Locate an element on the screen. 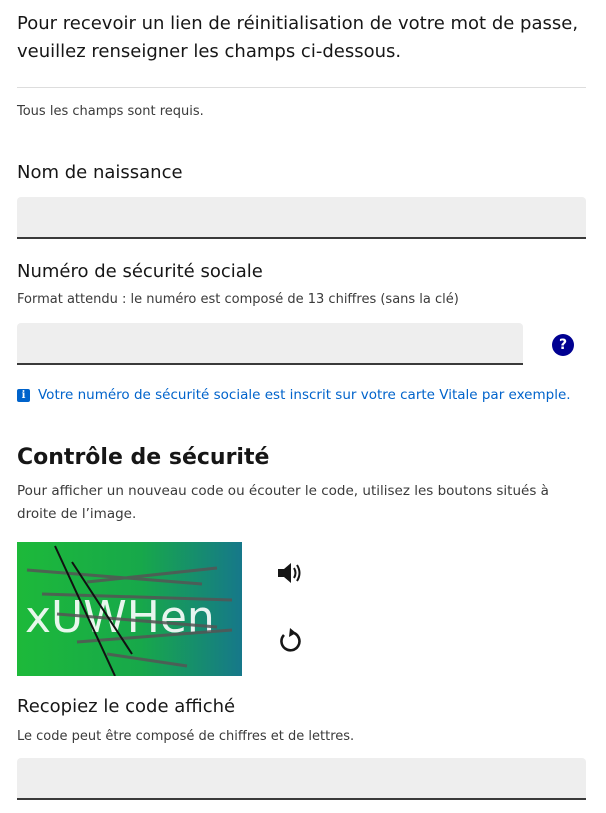 This screenshot has width=606, height=813. ssn-input is located at coordinates (270, 344).